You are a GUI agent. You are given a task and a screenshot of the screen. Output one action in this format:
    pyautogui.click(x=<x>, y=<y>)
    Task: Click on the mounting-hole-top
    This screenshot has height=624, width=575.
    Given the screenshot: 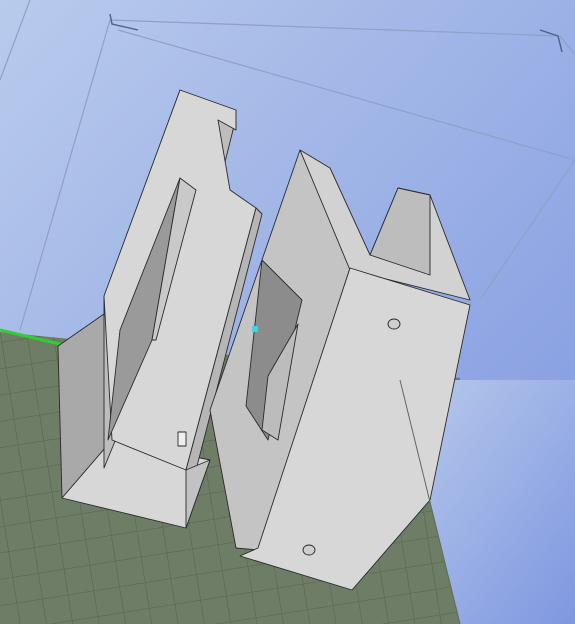 What is the action you would take?
    pyautogui.click(x=394, y=324)
    